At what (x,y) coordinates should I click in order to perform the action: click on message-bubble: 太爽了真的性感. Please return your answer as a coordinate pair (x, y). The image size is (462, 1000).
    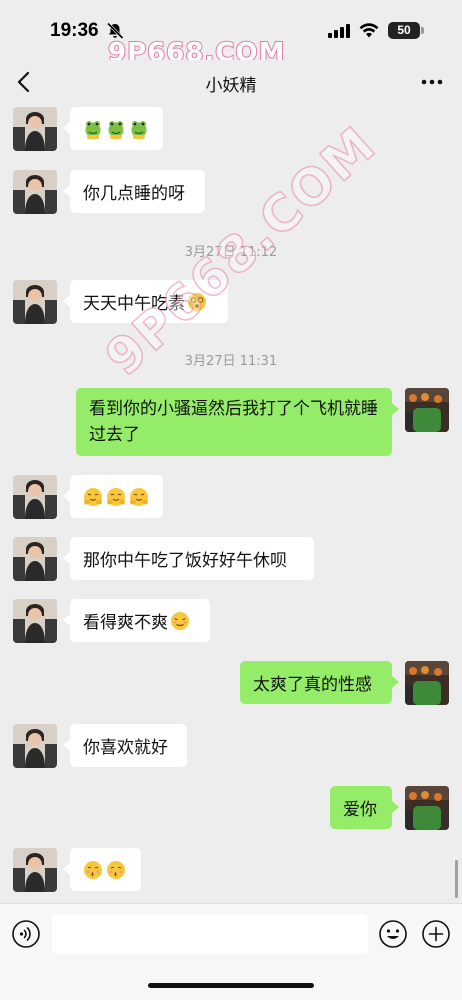
    Looking at the image, I should click on (316, 682).